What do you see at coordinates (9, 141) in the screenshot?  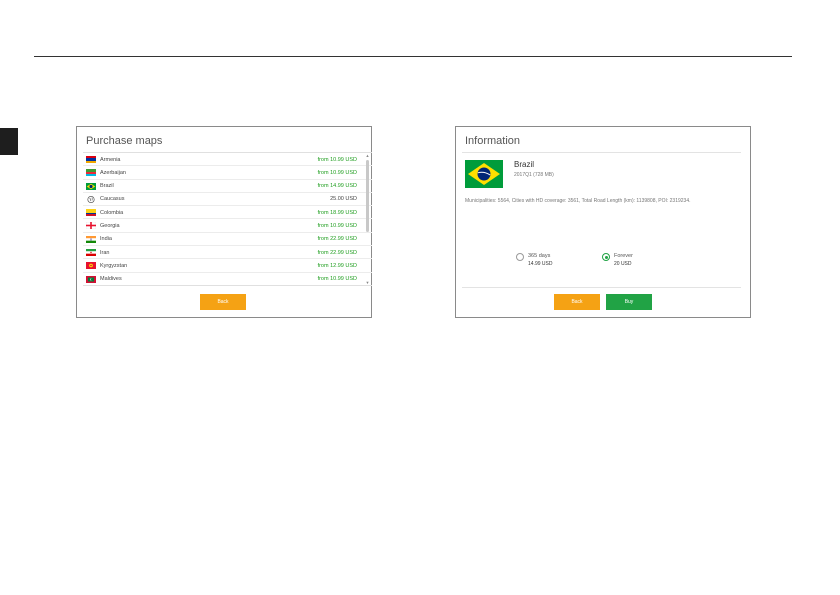 I see `side-tab-marker` at bounding box center [9, 141].